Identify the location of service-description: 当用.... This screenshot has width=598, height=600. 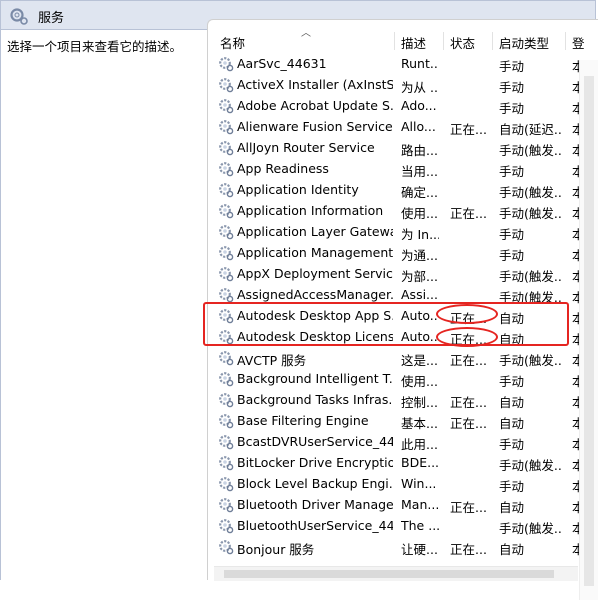
(419, 171).